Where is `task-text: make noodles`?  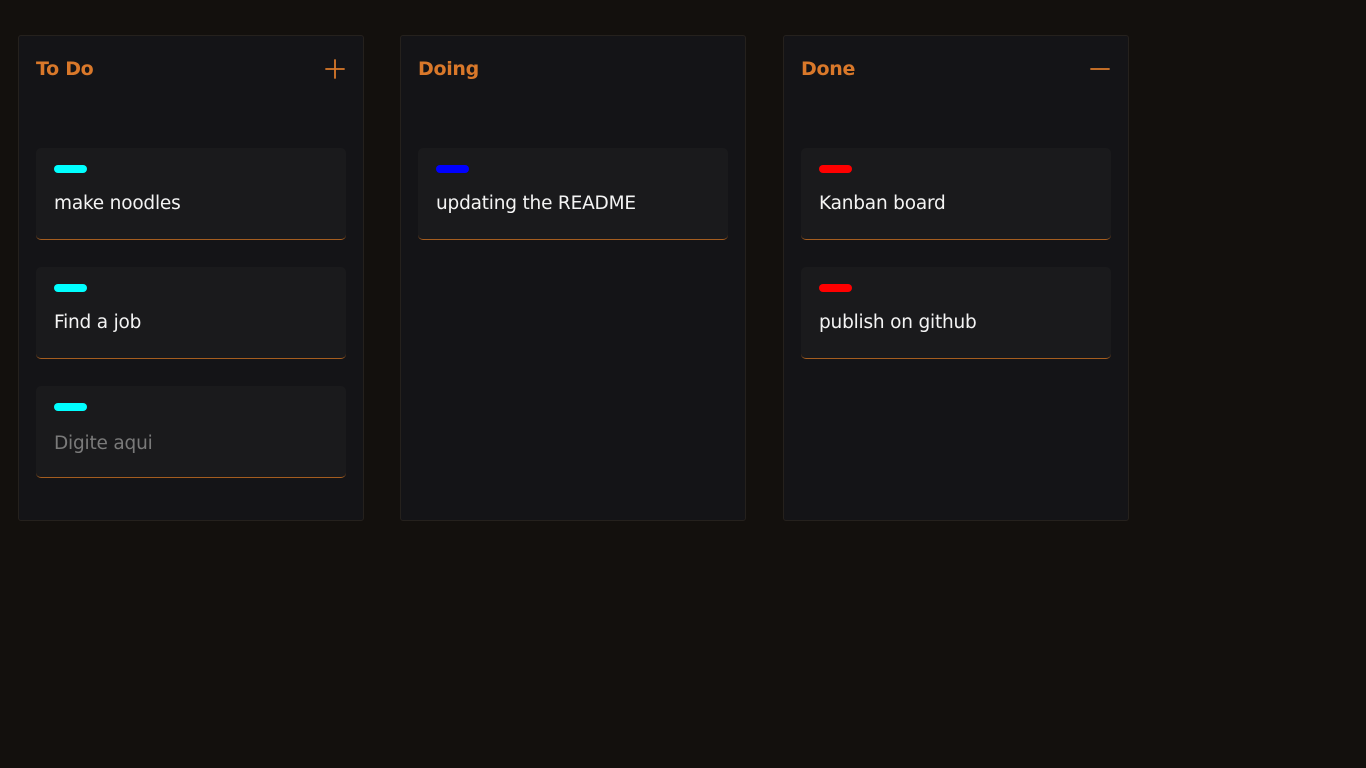 task-text: make noodles is located at coordinates (117, 203).